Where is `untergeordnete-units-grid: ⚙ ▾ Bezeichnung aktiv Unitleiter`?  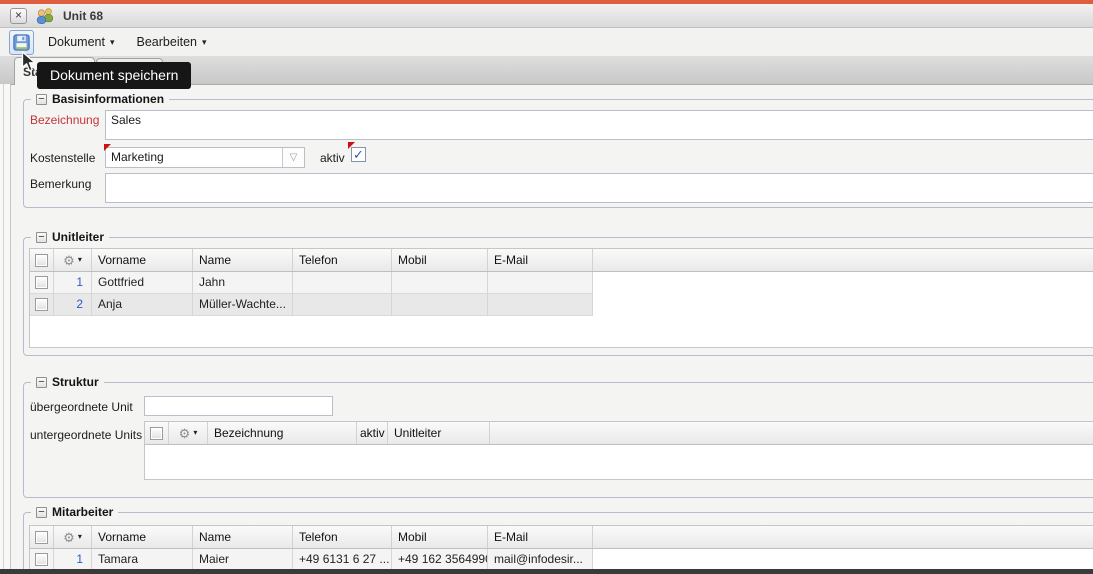
untergeordnete-units-grid: ⚙ ▾ Bezeichnung aktiv Unitleiter is located at coordinates (618, 450).